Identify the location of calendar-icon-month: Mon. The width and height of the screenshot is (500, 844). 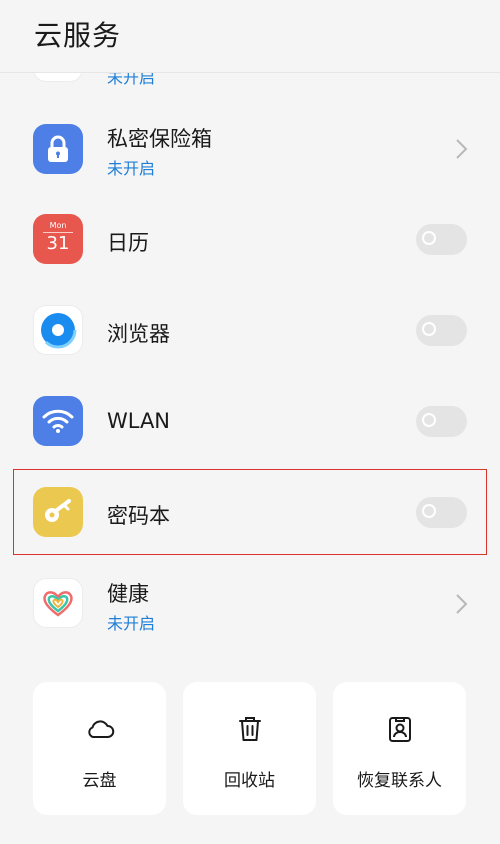
(58, 225).